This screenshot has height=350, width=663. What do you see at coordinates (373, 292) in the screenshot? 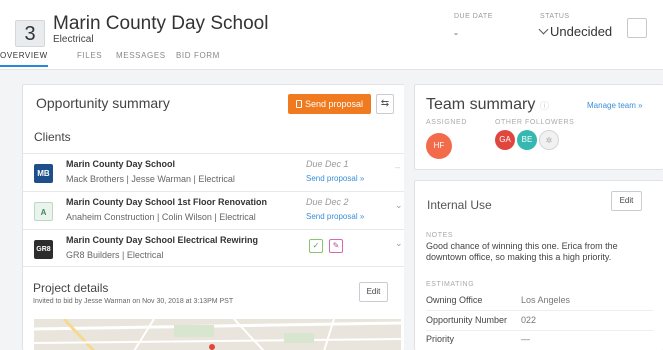
I see `edit-project-button: Edit` at bounding box center [373, 292].